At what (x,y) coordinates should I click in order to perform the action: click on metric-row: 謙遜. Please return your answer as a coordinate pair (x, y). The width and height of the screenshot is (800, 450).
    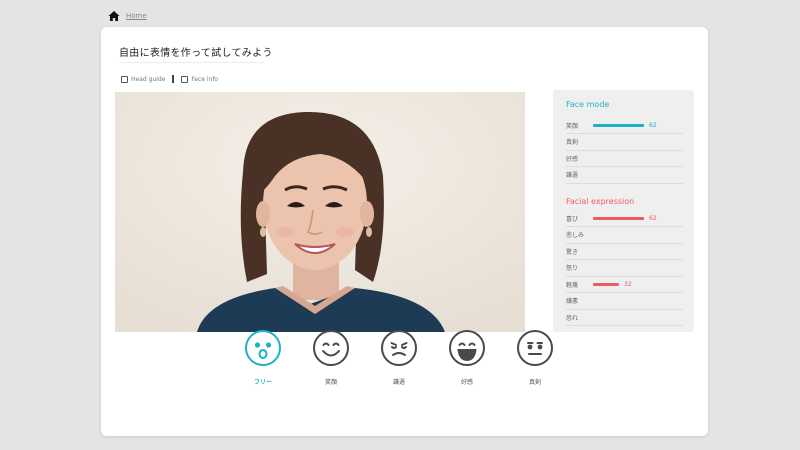
    Looking at the image, I should click on (624, 175).